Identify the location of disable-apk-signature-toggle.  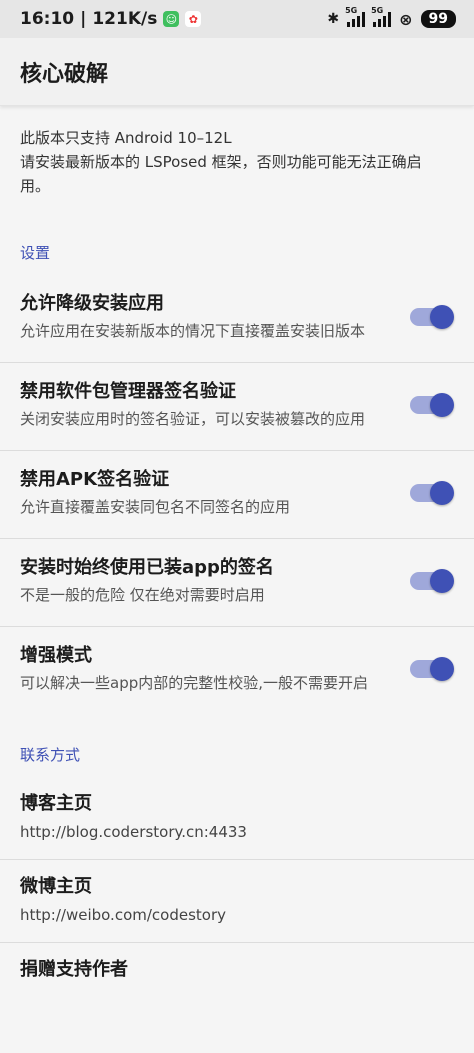
(432, 492).